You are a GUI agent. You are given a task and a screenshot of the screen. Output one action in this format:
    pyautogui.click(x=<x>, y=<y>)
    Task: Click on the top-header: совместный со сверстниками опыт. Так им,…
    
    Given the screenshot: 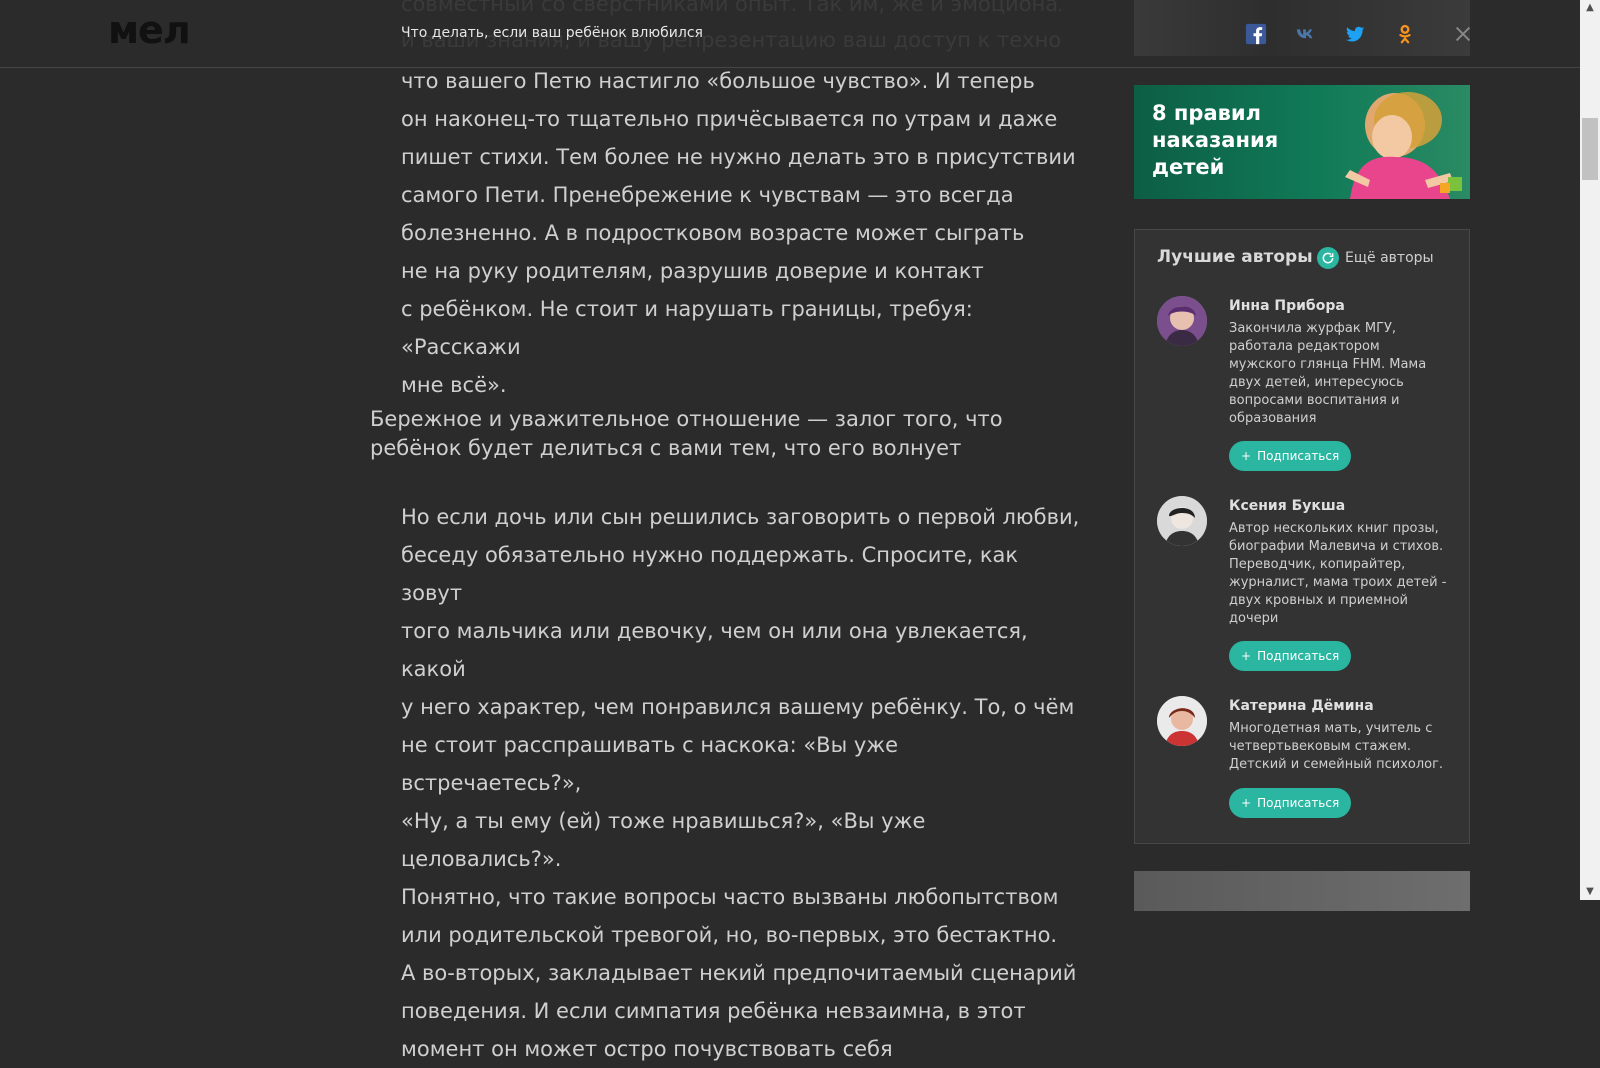 What is the action you would take?
    pyautogui.click(x=790, y=34)
    